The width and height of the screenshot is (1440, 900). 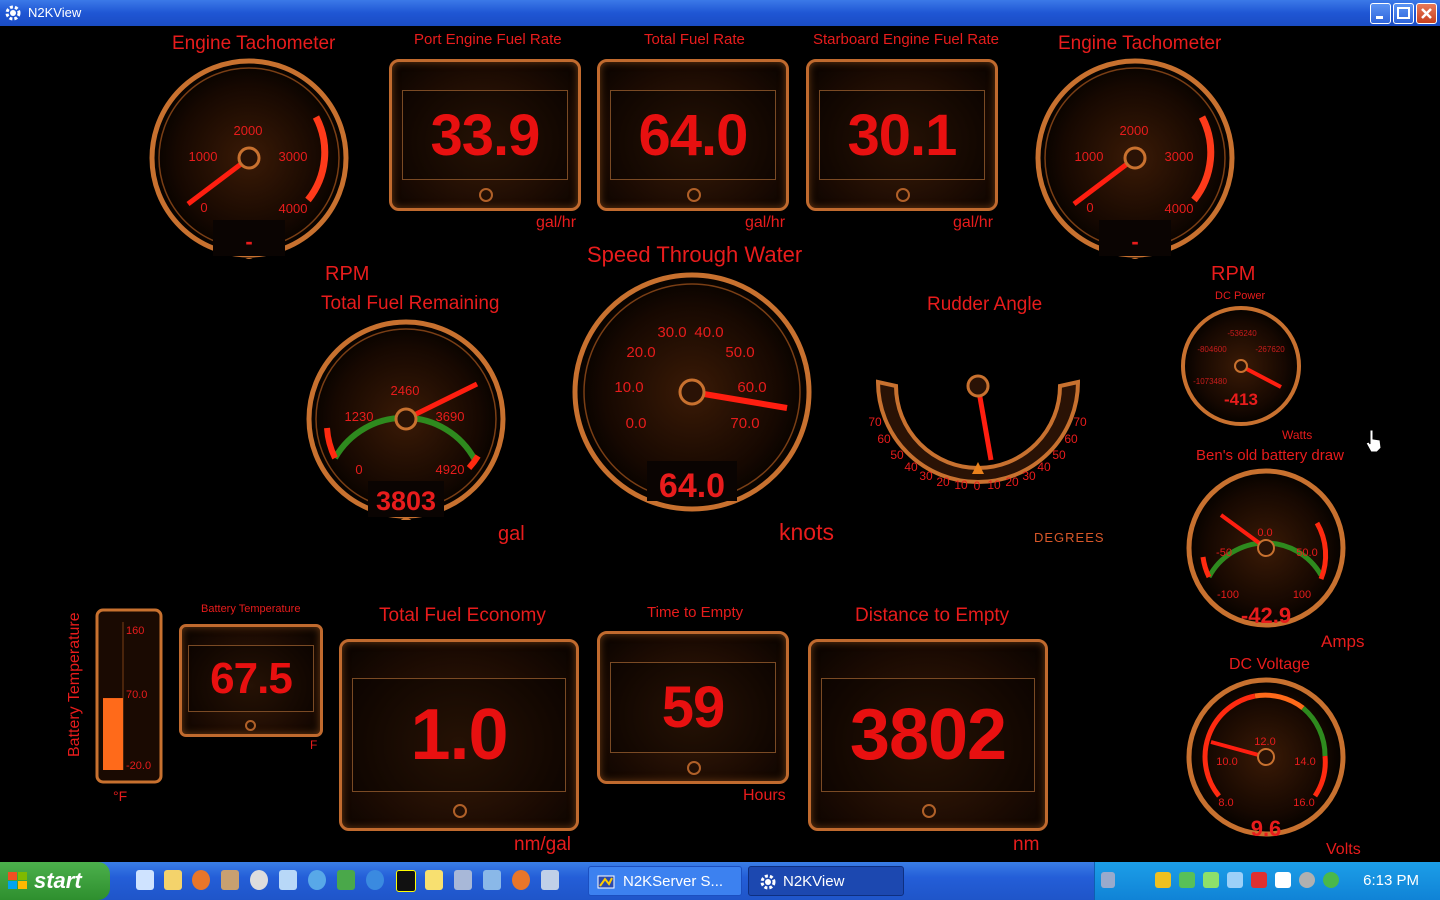 I want to click on fuel-remaining-gauge: 0 1230 2460 3690 4920 3803, so click(x=406, y=419).